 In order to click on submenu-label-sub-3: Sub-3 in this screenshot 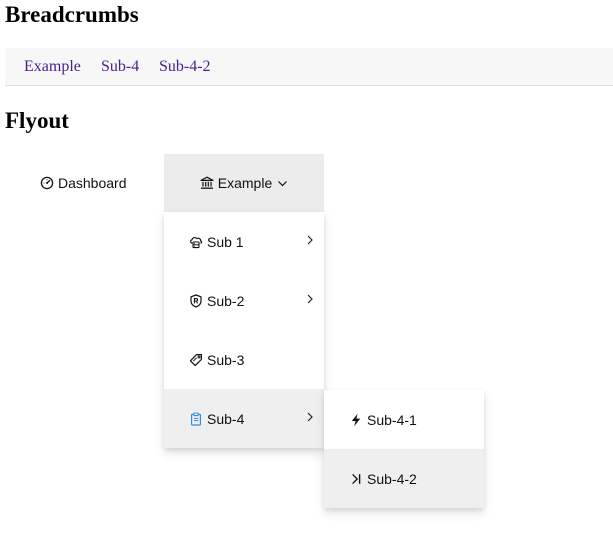, I will do `click(226, 359)`.